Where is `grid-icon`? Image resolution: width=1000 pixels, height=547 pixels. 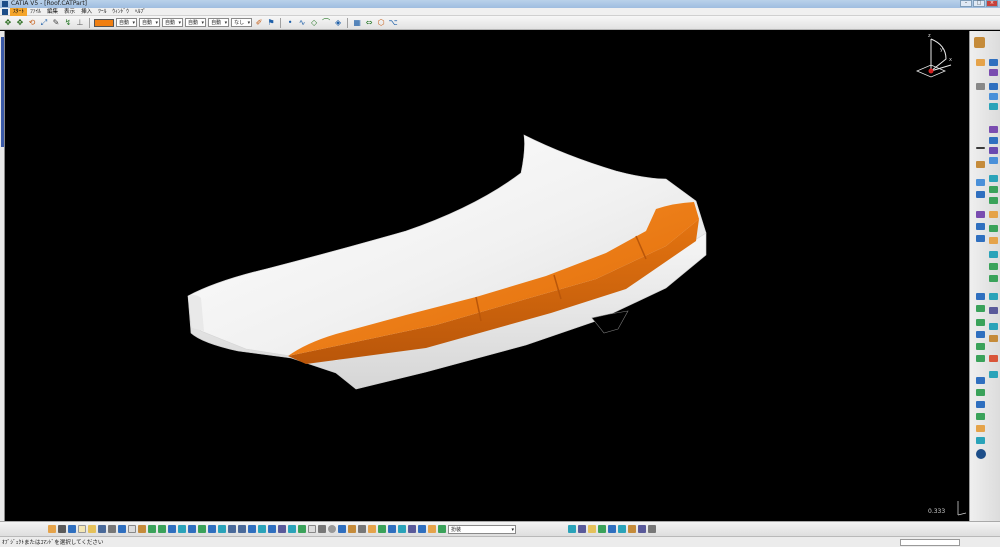 grid-icon is located at coordinates (993, 310).